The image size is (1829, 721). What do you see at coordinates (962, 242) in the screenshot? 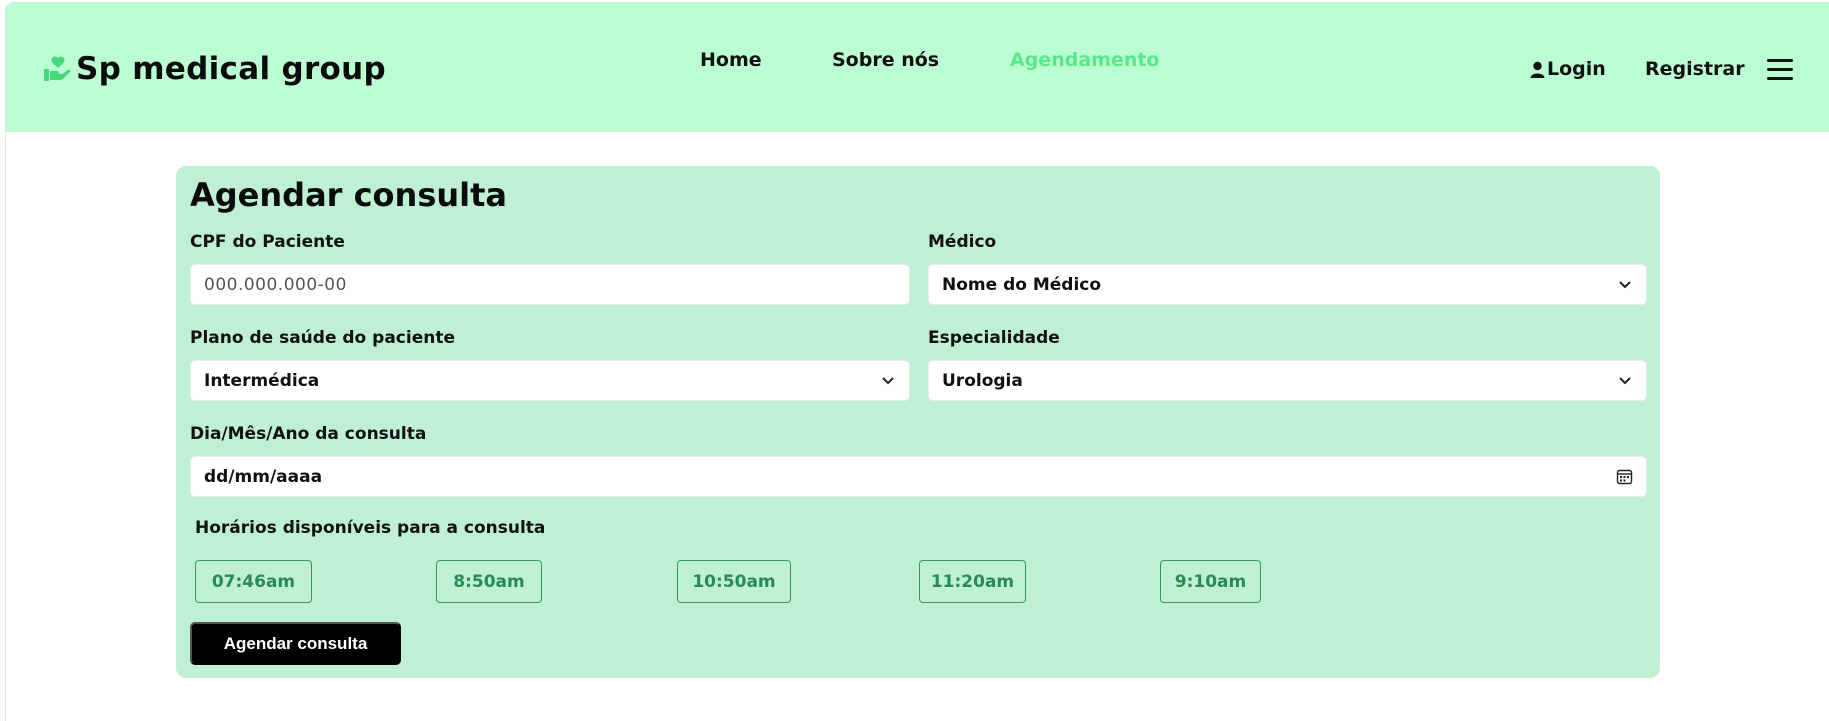
I see `doctor-label: Médico` at bounding box center [962, 242].